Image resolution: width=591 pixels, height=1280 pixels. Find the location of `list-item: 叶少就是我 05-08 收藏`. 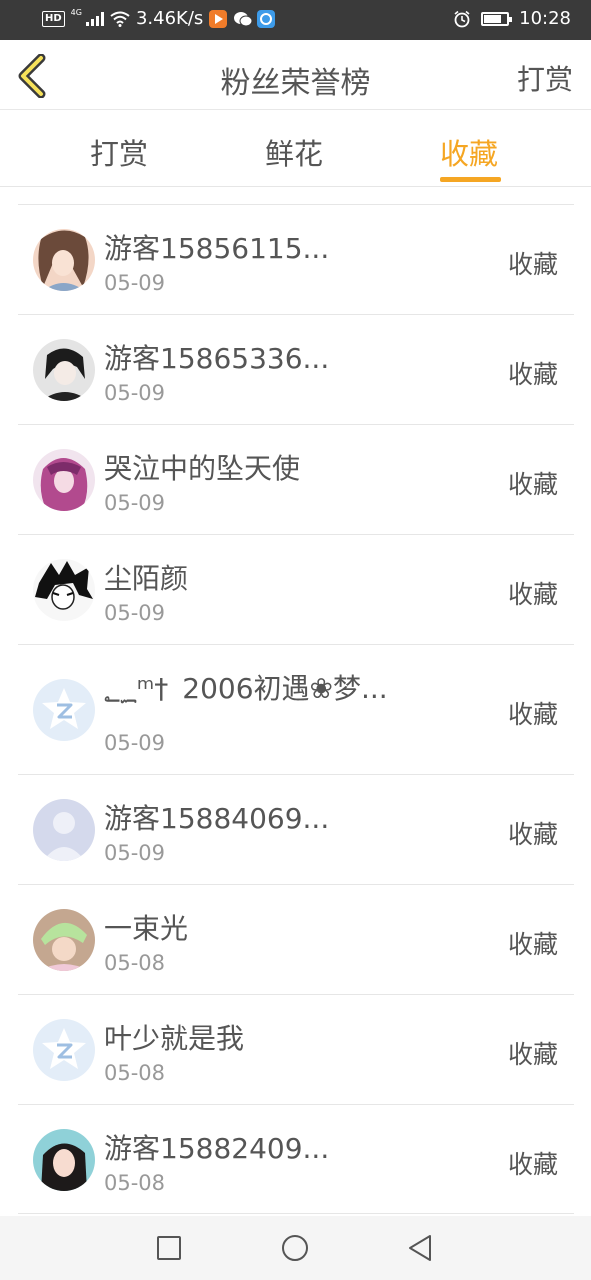

list-item: 叶少就是我 05-08 收藏 is located at coordinates (296, 1049).